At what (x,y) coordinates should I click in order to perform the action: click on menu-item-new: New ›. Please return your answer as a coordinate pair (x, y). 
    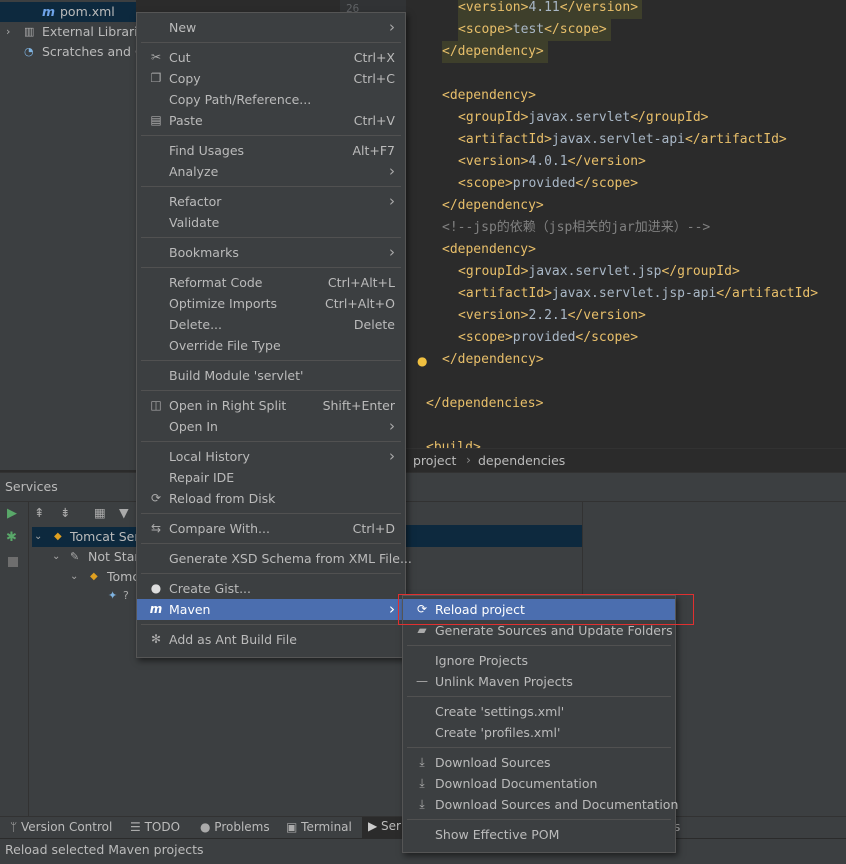
    Looking at the image, I should click on (271, 27).